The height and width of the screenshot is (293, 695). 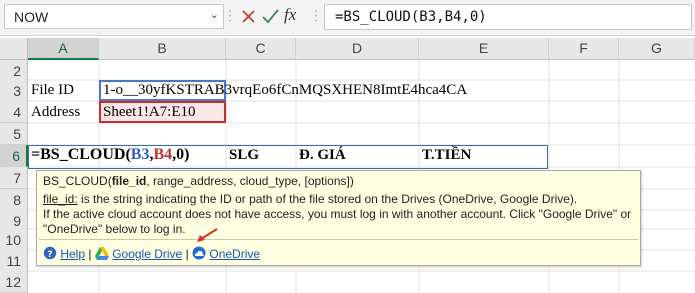 I want to click on parameter-name: file_id:, so click(x=60, y=199).